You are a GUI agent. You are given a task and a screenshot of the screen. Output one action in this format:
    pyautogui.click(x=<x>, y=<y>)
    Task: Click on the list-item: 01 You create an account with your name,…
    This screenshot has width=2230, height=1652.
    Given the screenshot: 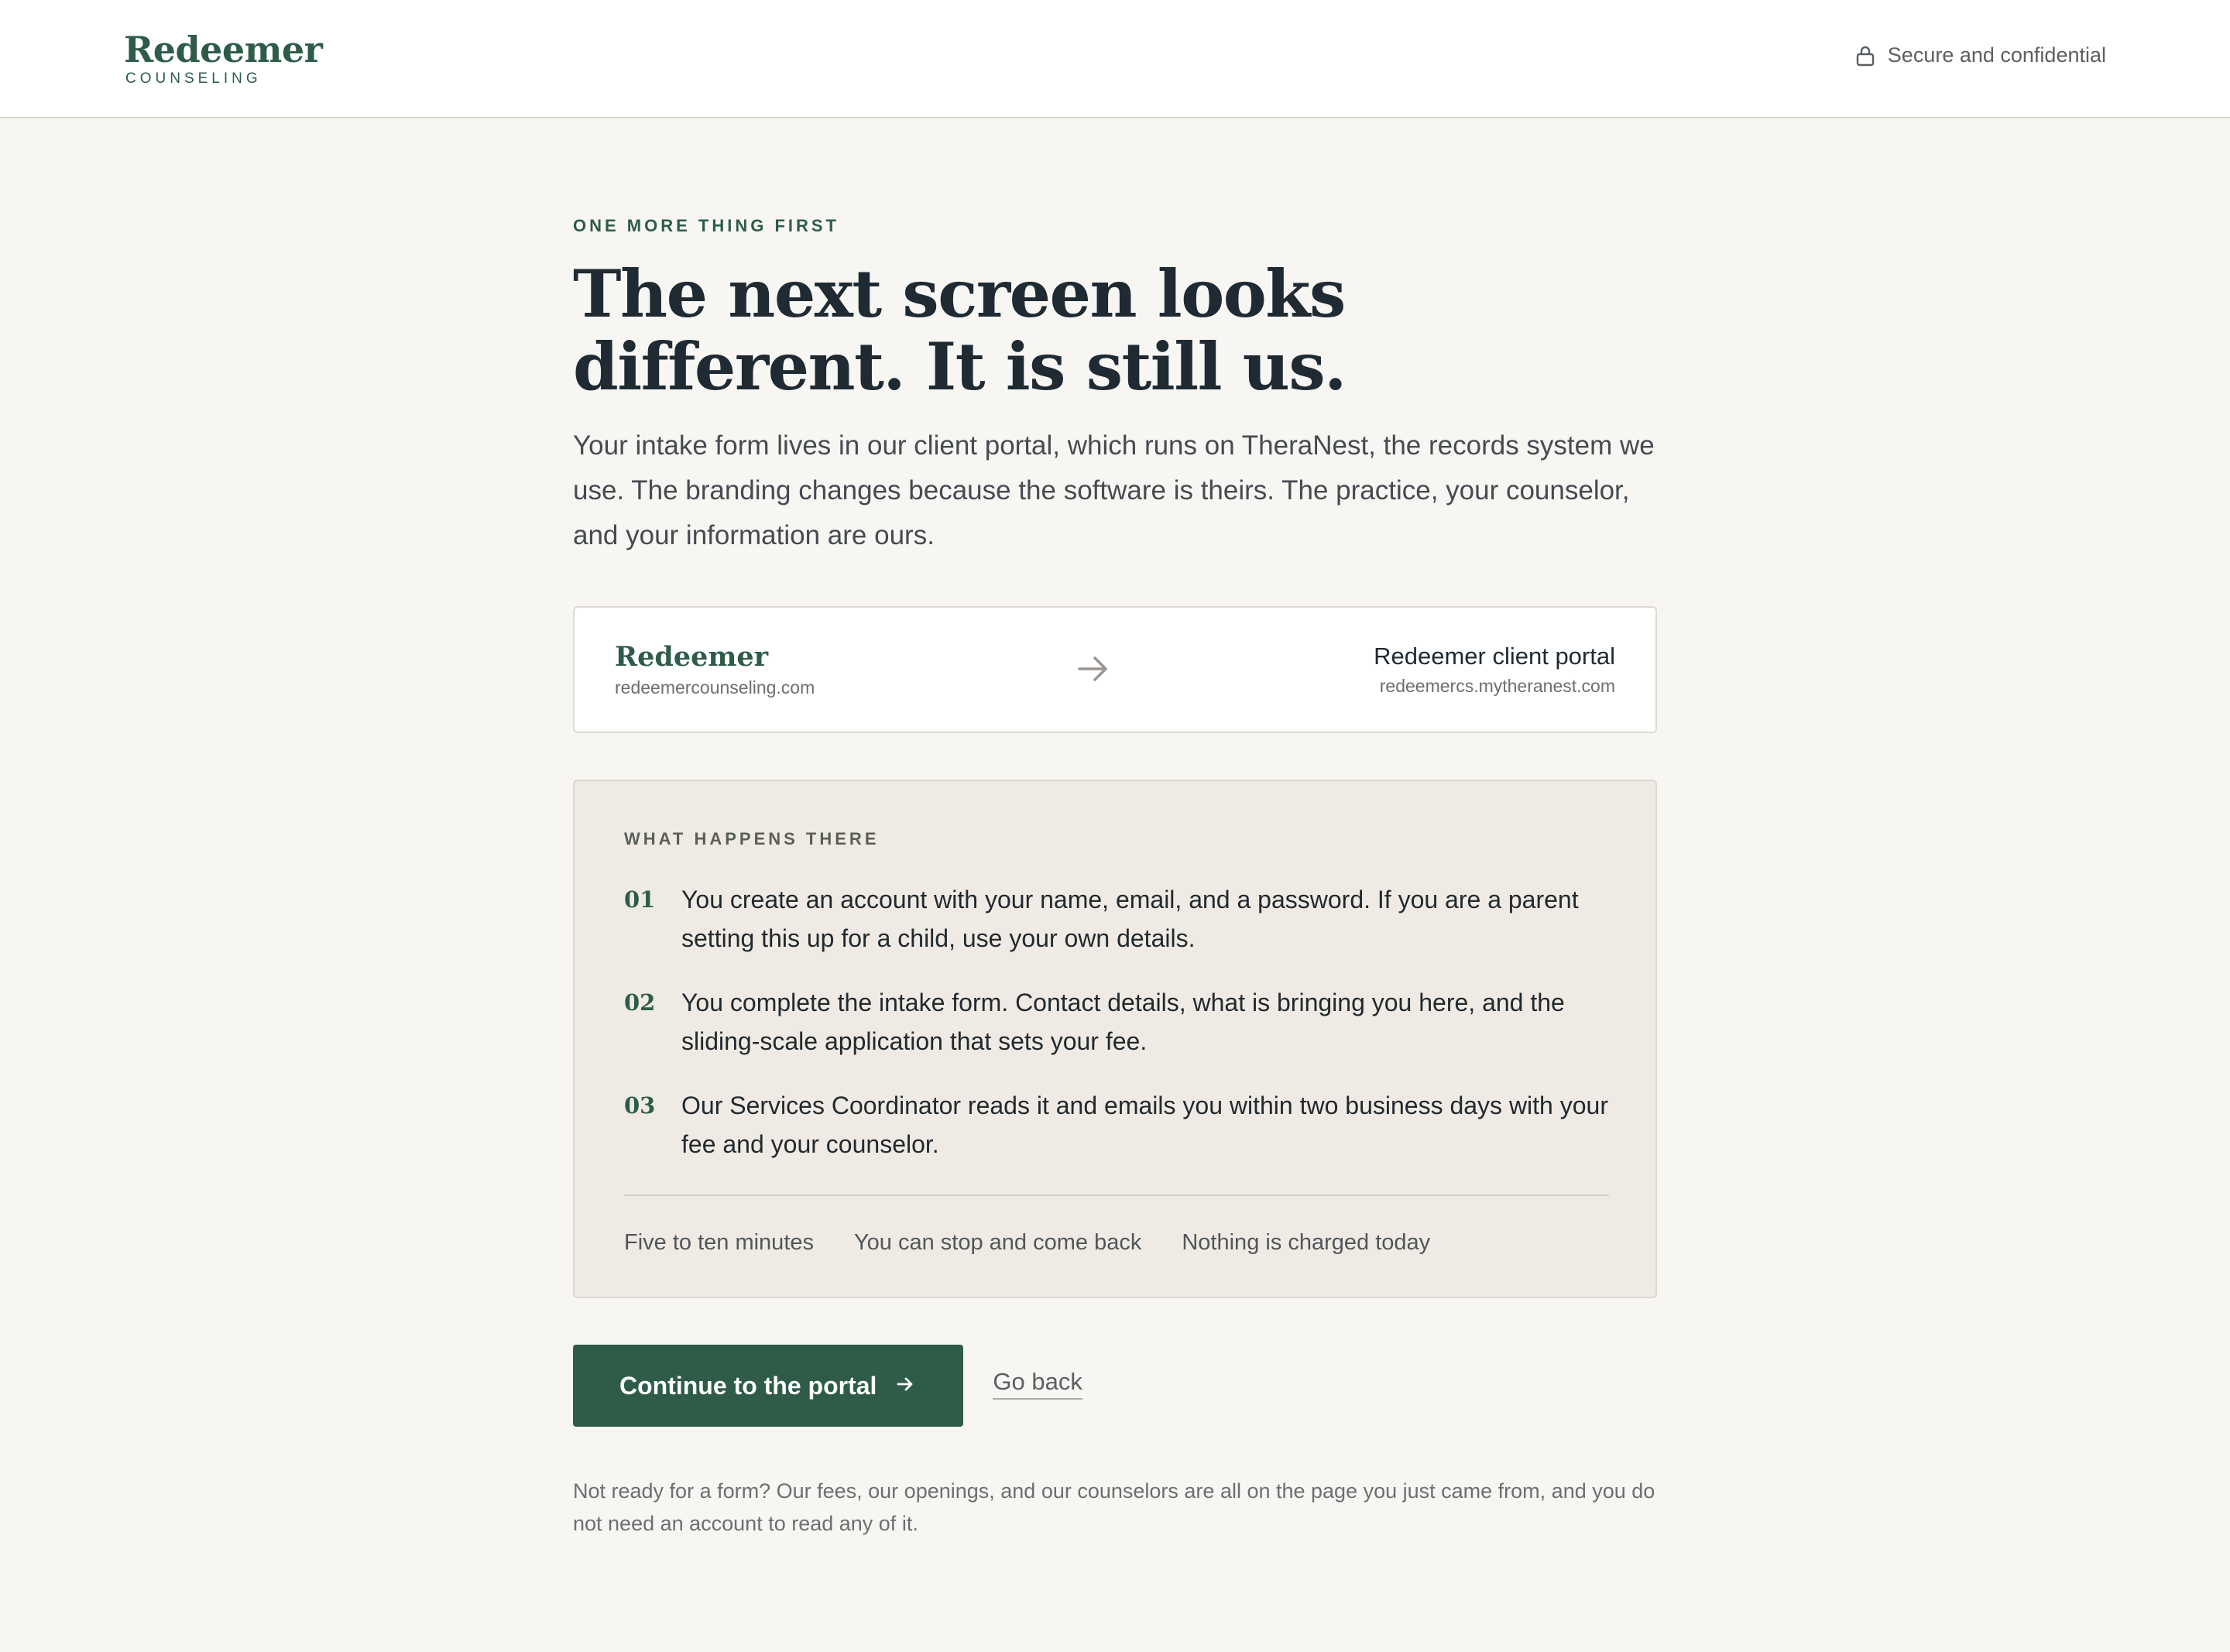 What is the action you would take?
    pyautogui.click(x=1116, y=919)
    